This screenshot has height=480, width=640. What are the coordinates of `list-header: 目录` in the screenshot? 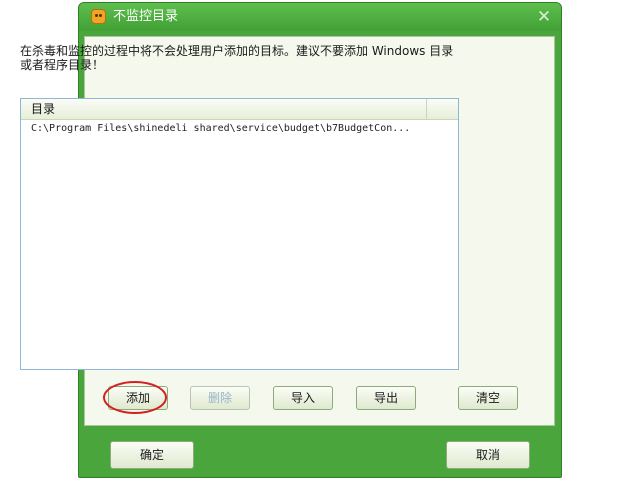 It's located at (239, 109).